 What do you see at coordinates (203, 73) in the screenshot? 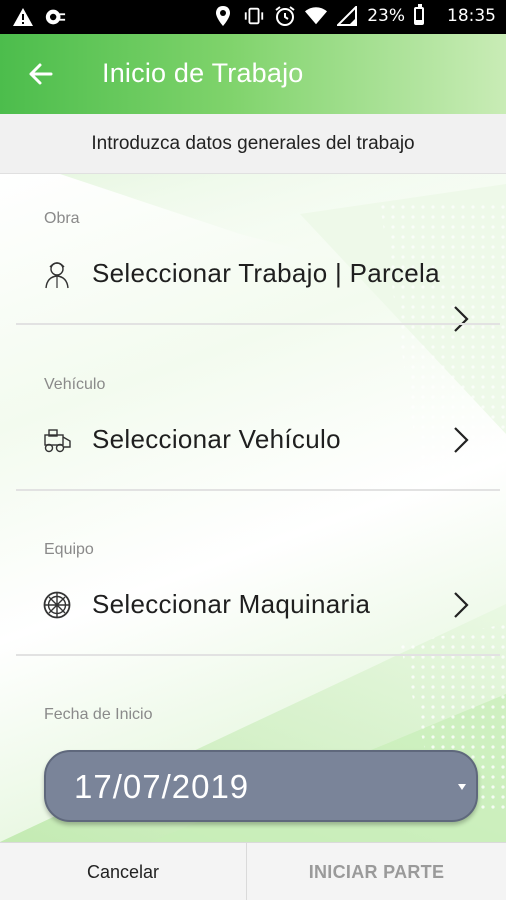
I see `page-title: Inicio de Trabajo` at bounding box center [203, 73].